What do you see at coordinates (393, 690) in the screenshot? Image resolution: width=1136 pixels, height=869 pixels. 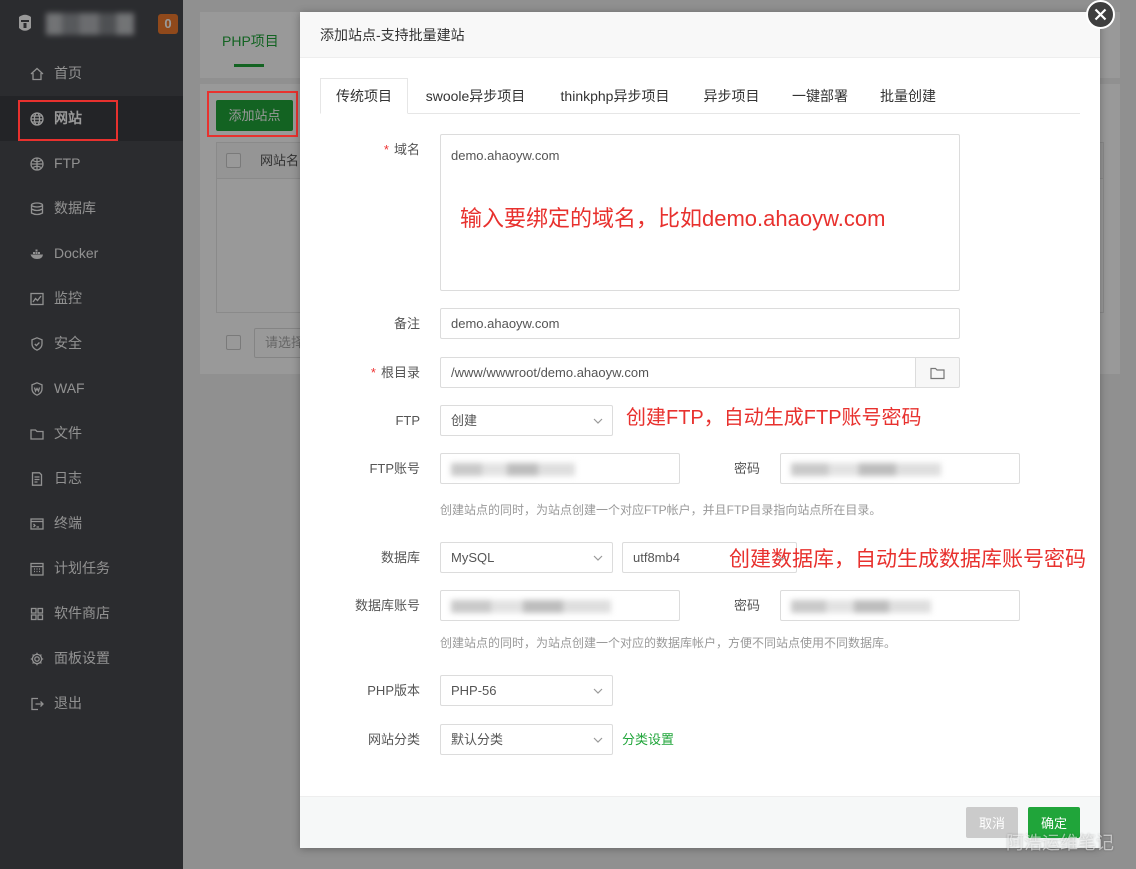 I see `php-version-label: PHP版本` at bounding box center [393, 690].